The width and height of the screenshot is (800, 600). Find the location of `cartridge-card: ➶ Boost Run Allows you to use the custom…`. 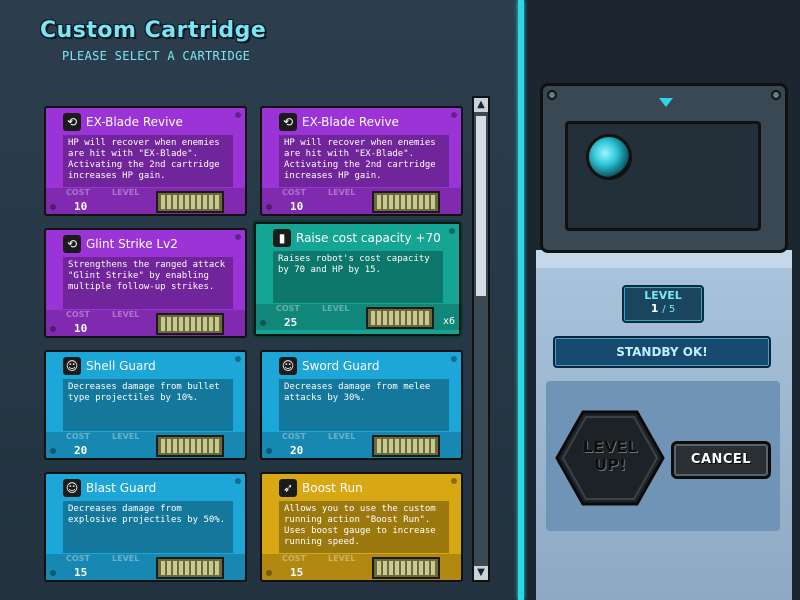

cartridge-card: ➶ Boost Run Allows you to use the custom… is located at coordinates (361, 527).